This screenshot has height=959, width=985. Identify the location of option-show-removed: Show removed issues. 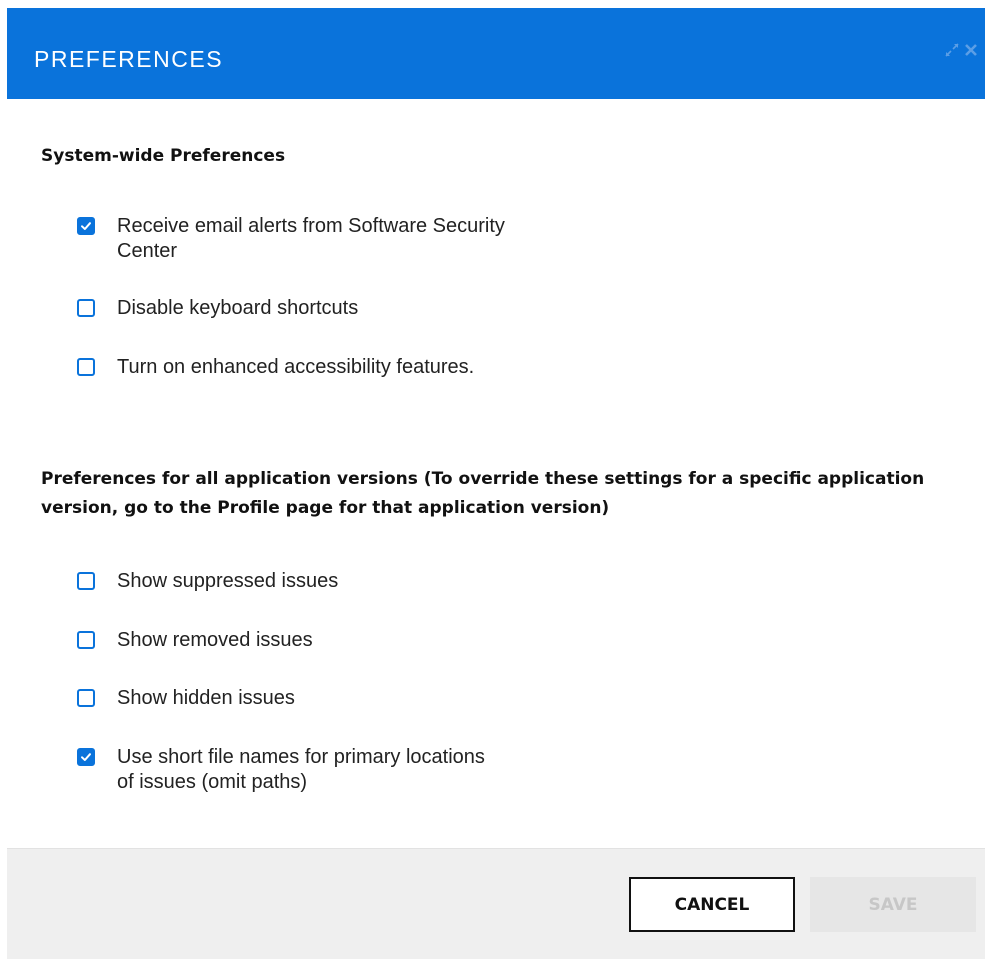
(292, 640).